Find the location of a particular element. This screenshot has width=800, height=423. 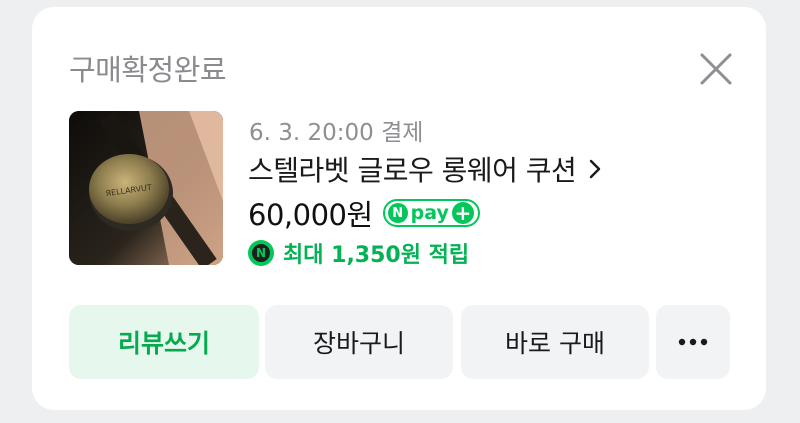

order-status: 구매확정완료 is located at coordinates (148, 70).